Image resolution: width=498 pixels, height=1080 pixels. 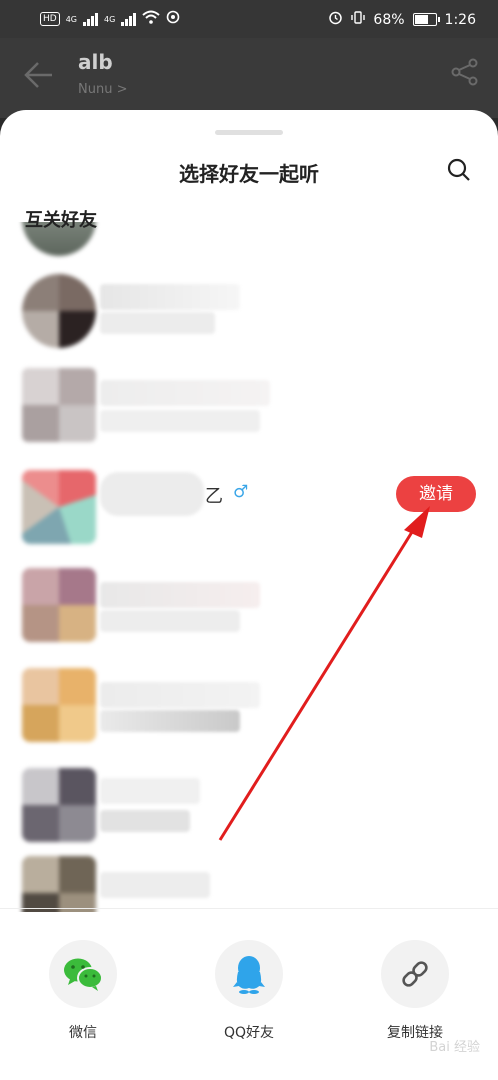 I want to click on back-arrow-icon, so click(x=38, y=77).